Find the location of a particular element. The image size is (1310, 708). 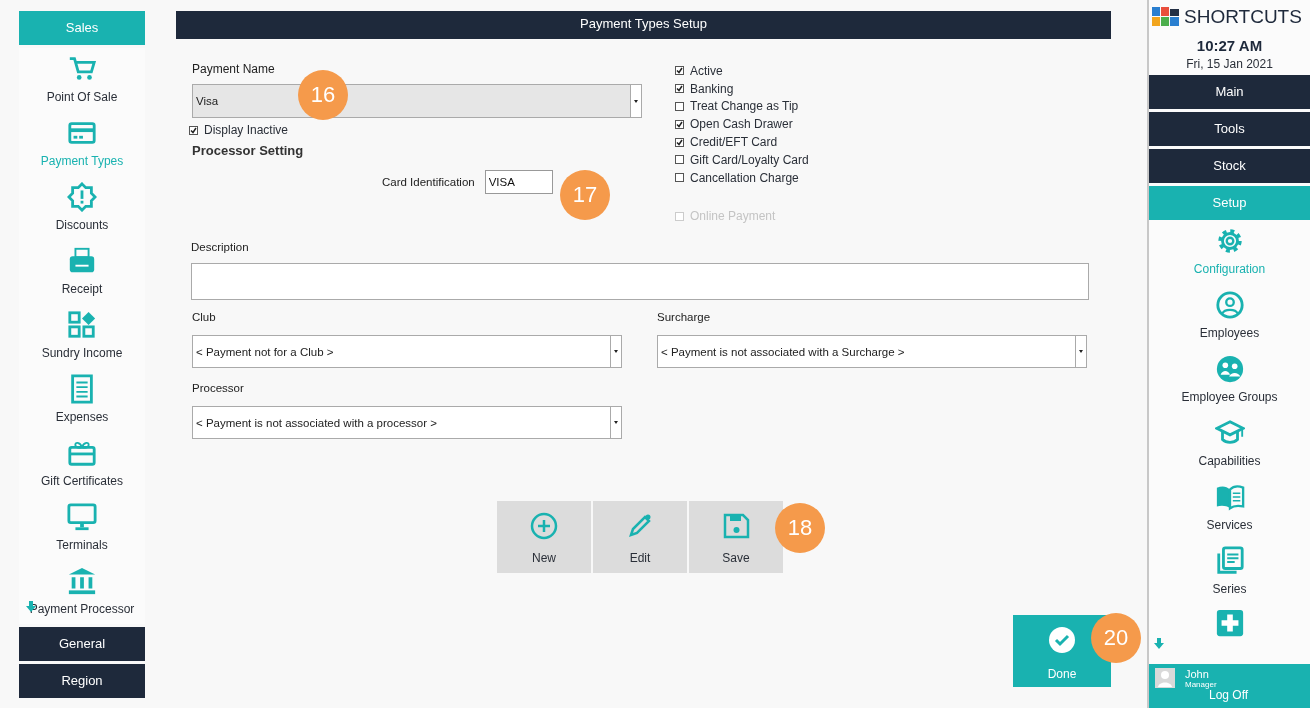

field-label: Processor is located at coordinates (218, 388).